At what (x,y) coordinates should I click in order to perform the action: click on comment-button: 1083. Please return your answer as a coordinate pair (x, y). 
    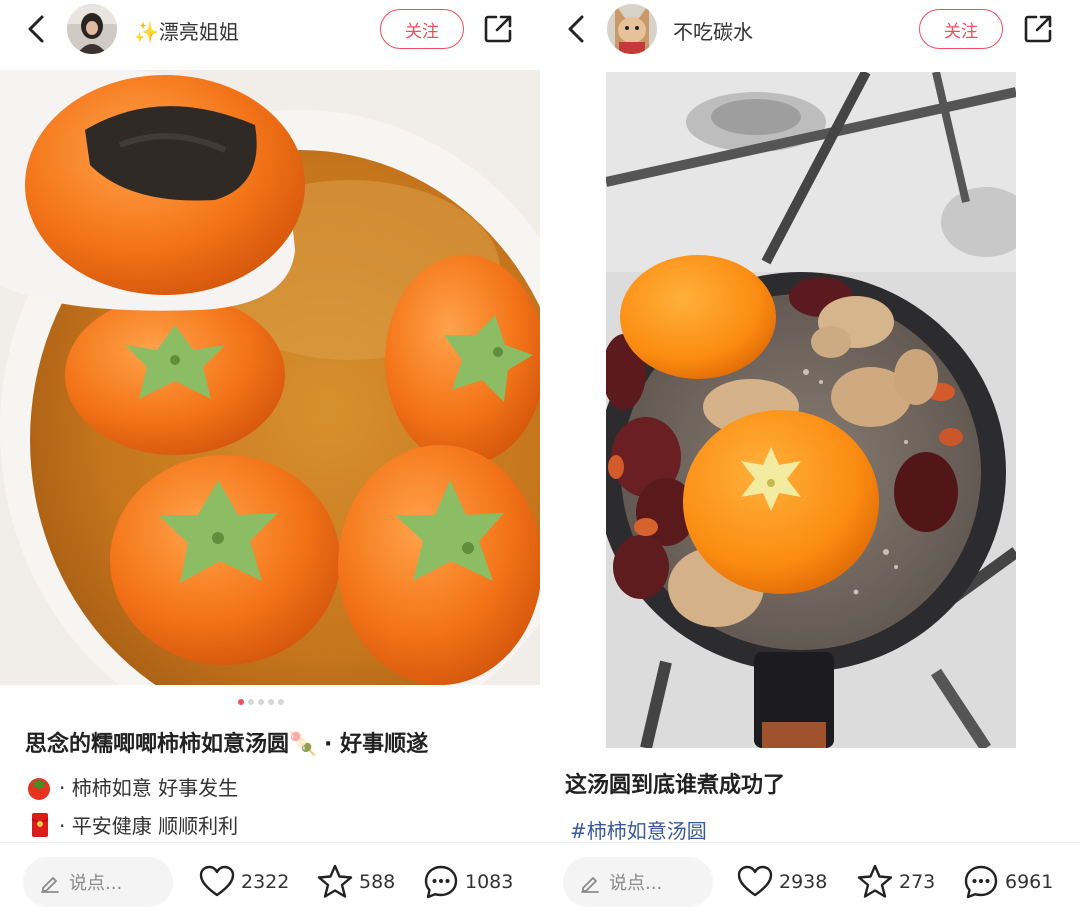
    Looking at the image, I should click on (467, 882).